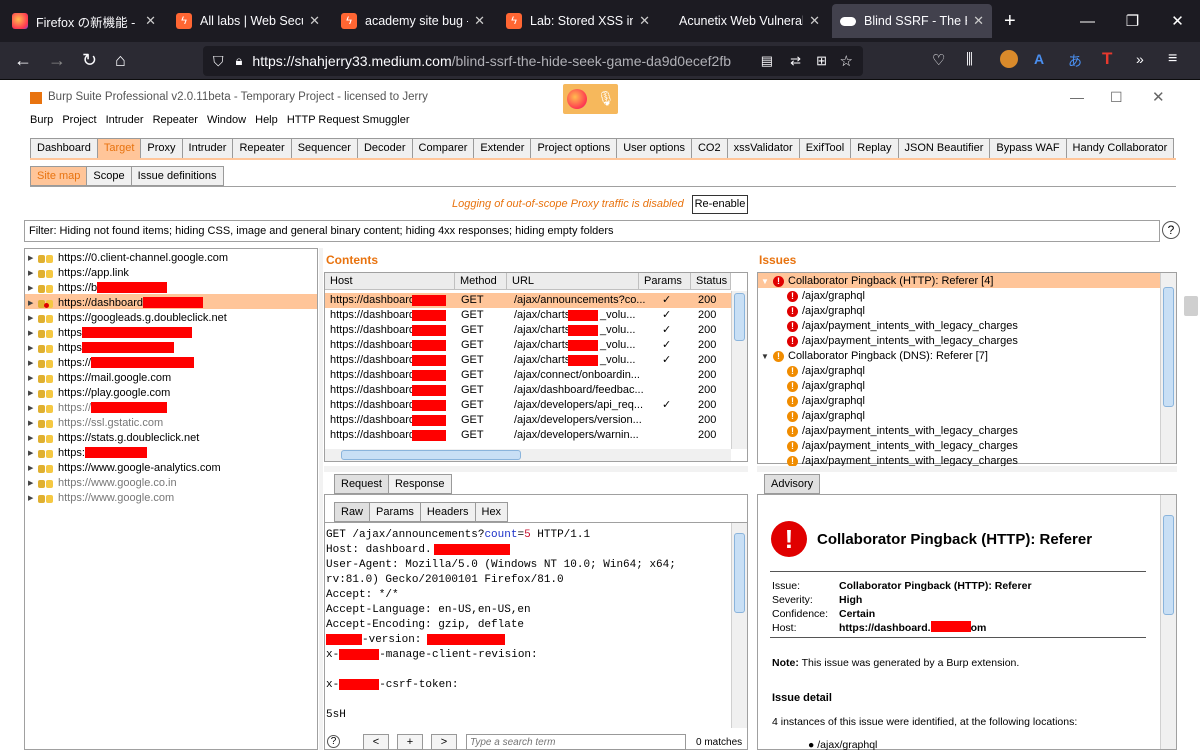  What do you see at coordinates (709, 148) in the screenshot?
I see `main-tab-co2: CO2` at bounding box center [709, 148].